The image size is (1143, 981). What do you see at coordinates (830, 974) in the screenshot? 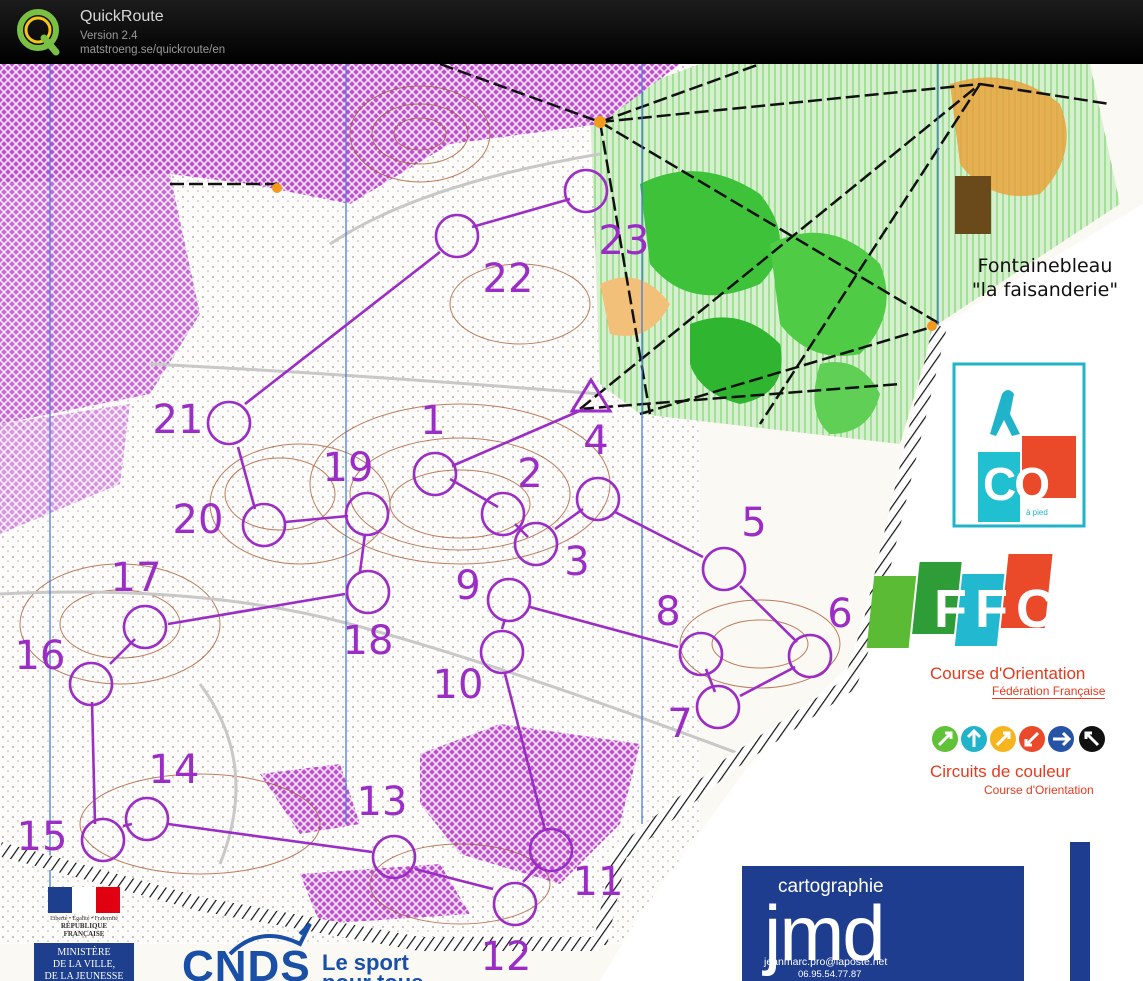
I see `jmd-phone: 06.95.54.77.87` at bounding box center [830, 974].